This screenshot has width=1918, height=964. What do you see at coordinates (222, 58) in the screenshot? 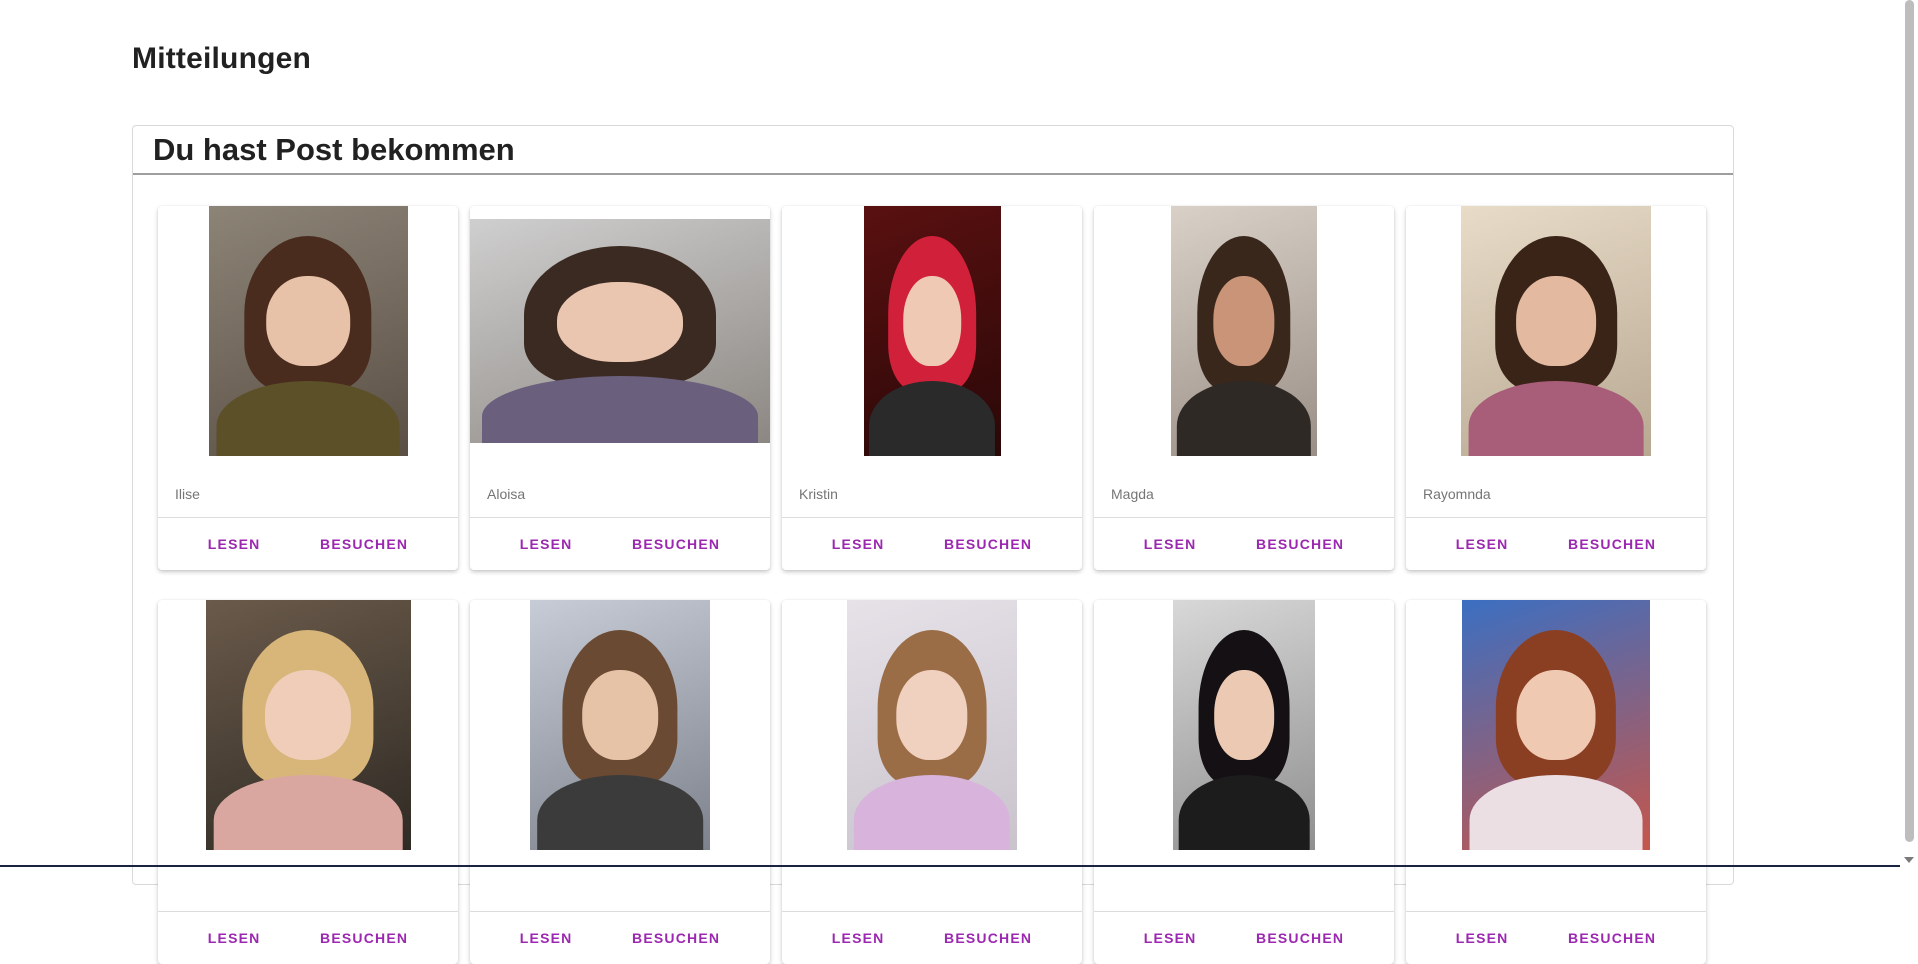
I see `page-title: Mitteilungen` at bounding box center [222, 58].